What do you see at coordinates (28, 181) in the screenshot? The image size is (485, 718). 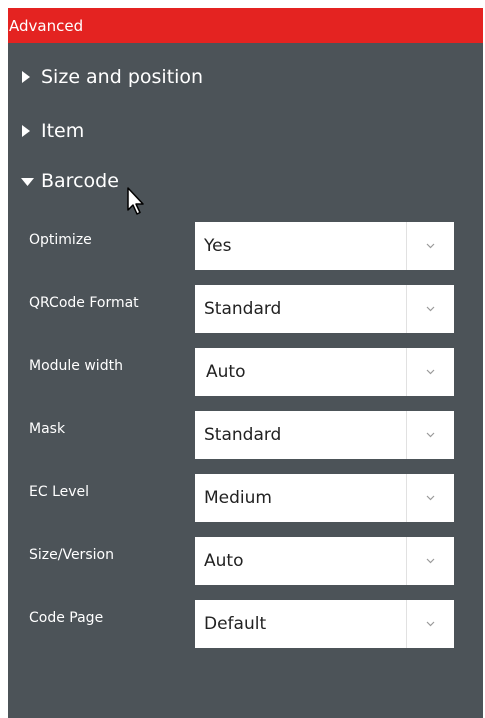 I see `caret-down-icon` at bounding box center [28, 181].